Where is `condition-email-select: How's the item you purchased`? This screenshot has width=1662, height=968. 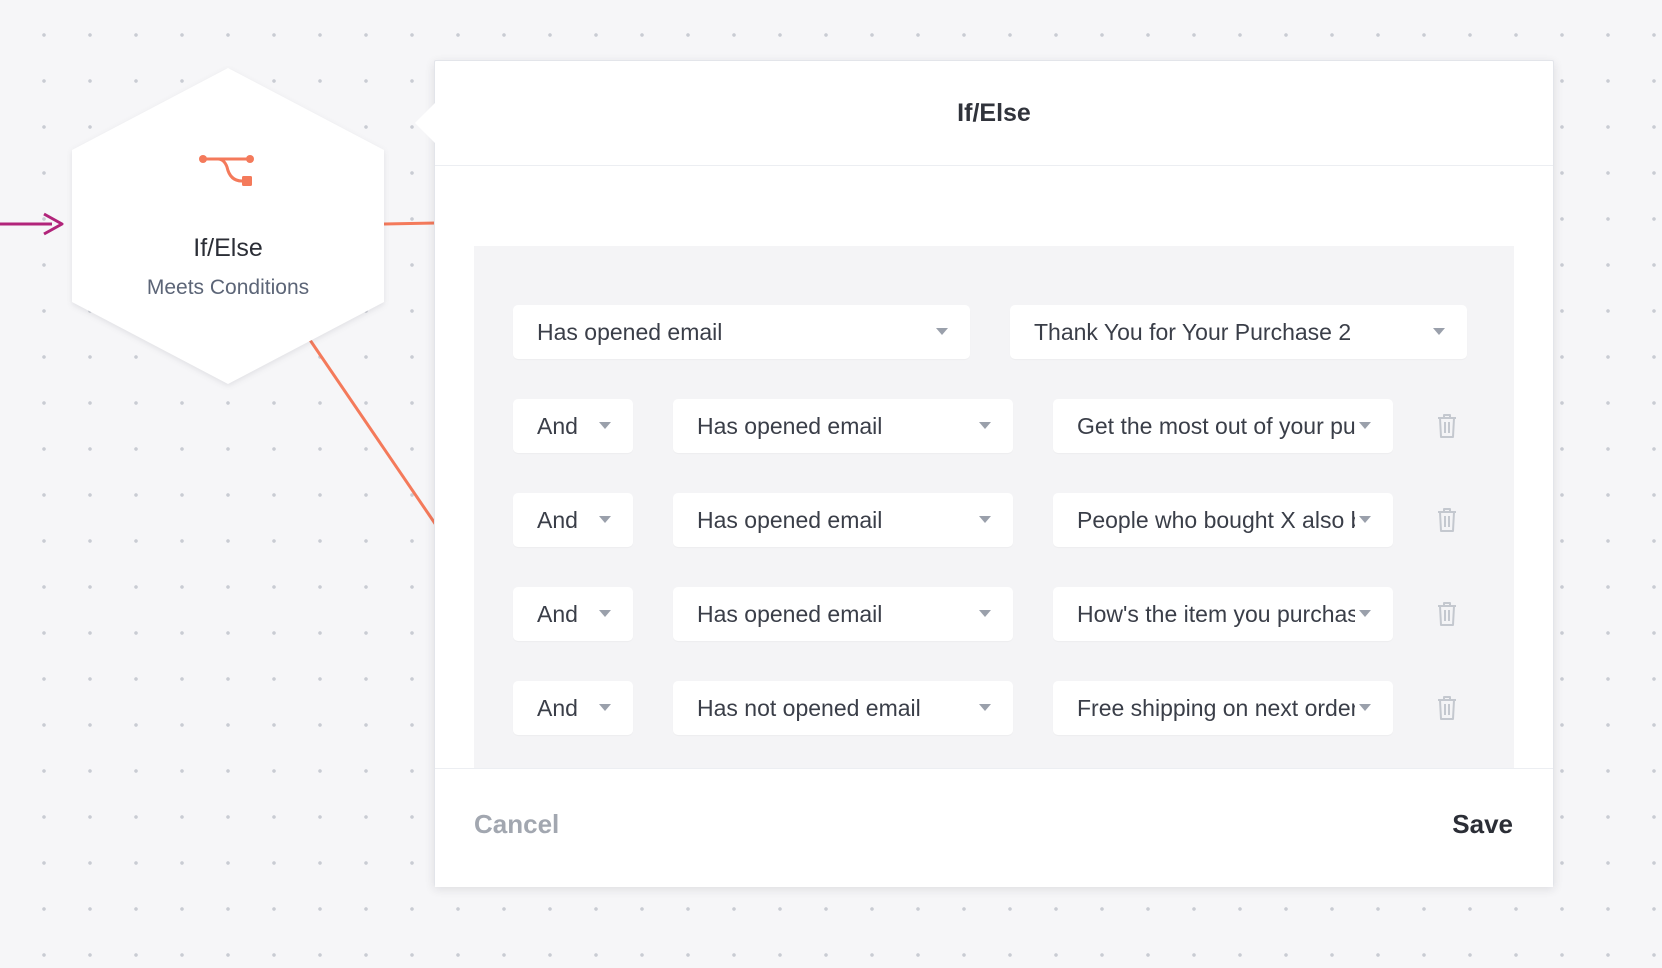 condition-email-select: How's the item you purchased is located at coordinates (1223, 614).